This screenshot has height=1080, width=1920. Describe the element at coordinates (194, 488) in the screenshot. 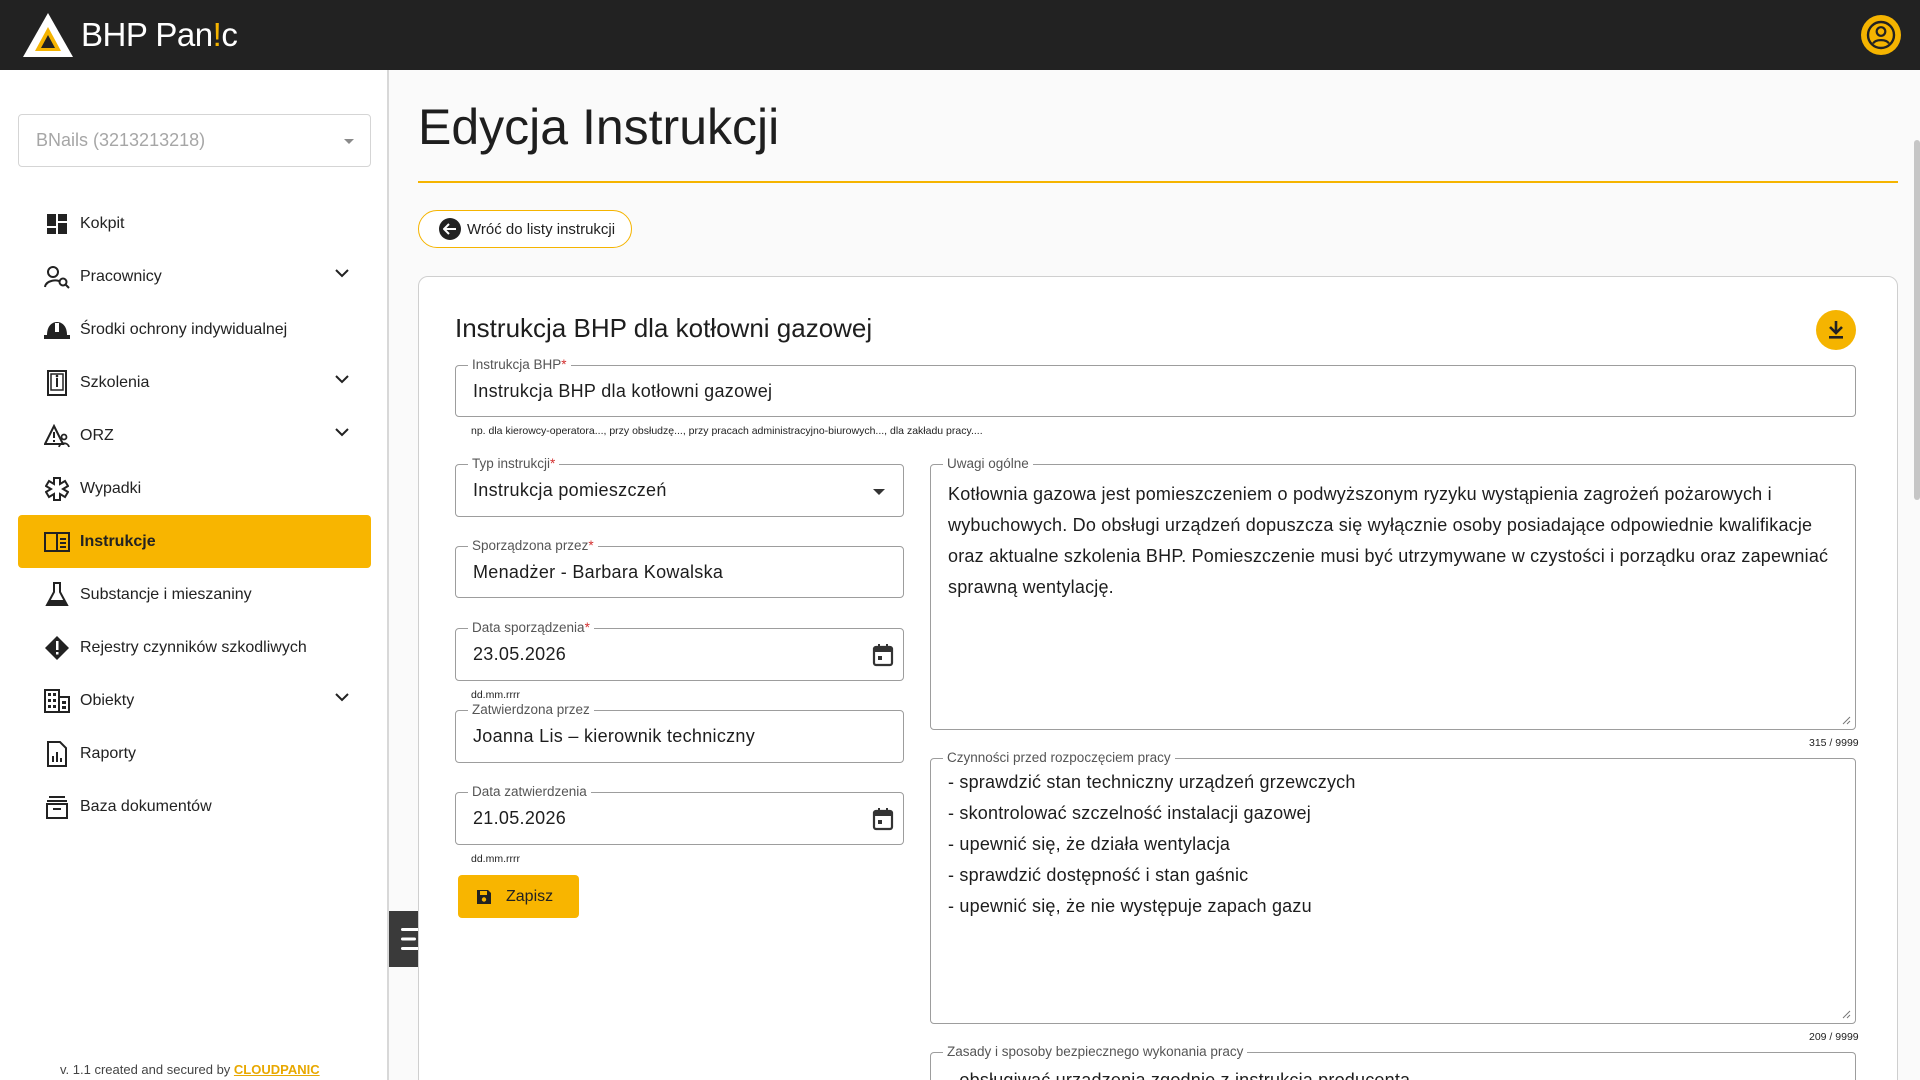

I see `sidebar-item-wypadki: Wypadki` at that location.